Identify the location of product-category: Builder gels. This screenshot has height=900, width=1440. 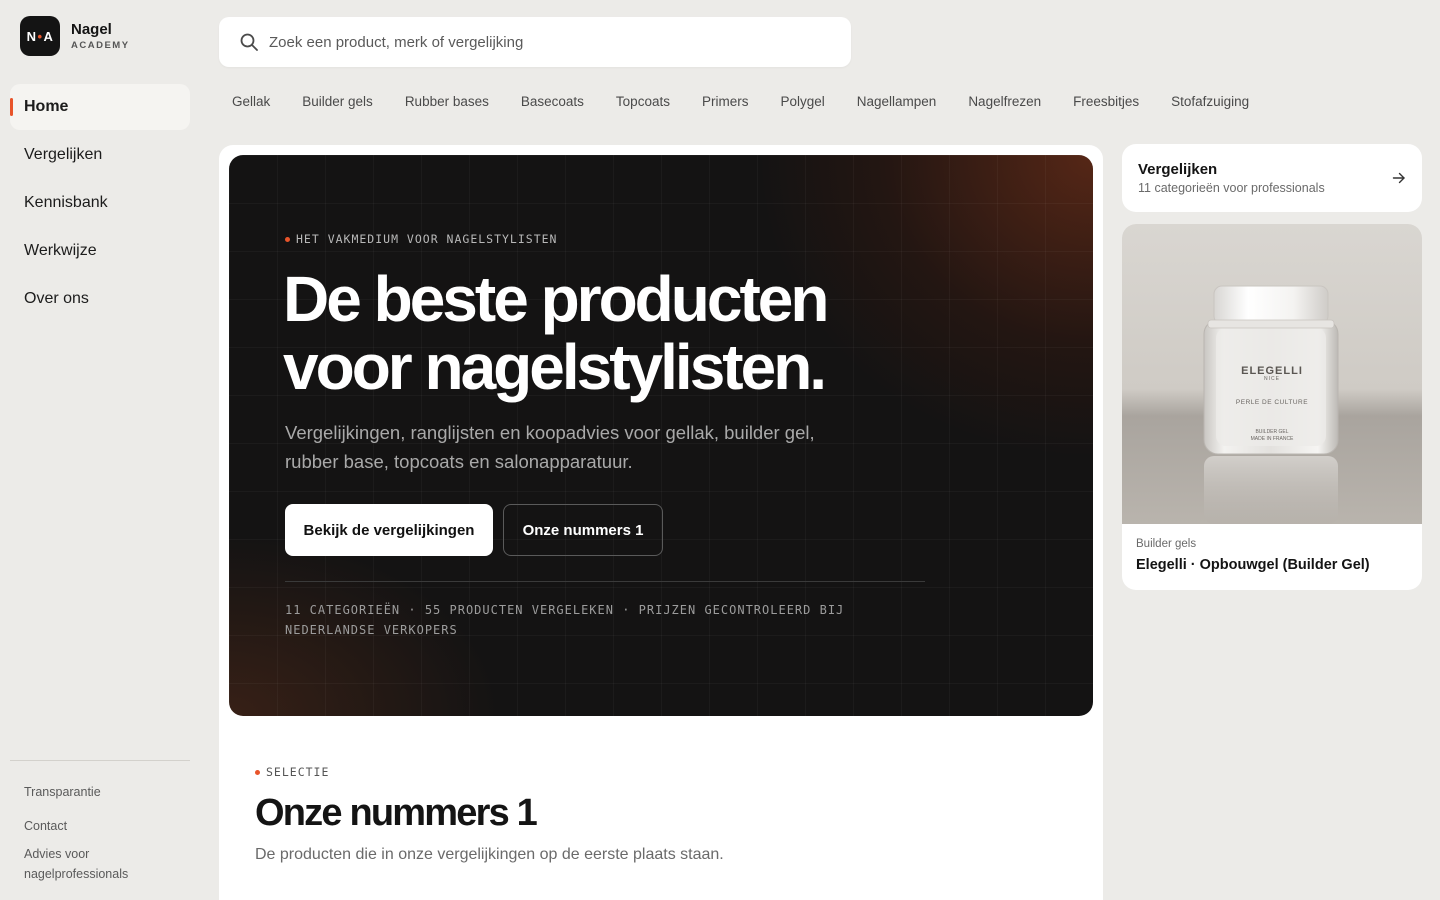
(1166, 544).